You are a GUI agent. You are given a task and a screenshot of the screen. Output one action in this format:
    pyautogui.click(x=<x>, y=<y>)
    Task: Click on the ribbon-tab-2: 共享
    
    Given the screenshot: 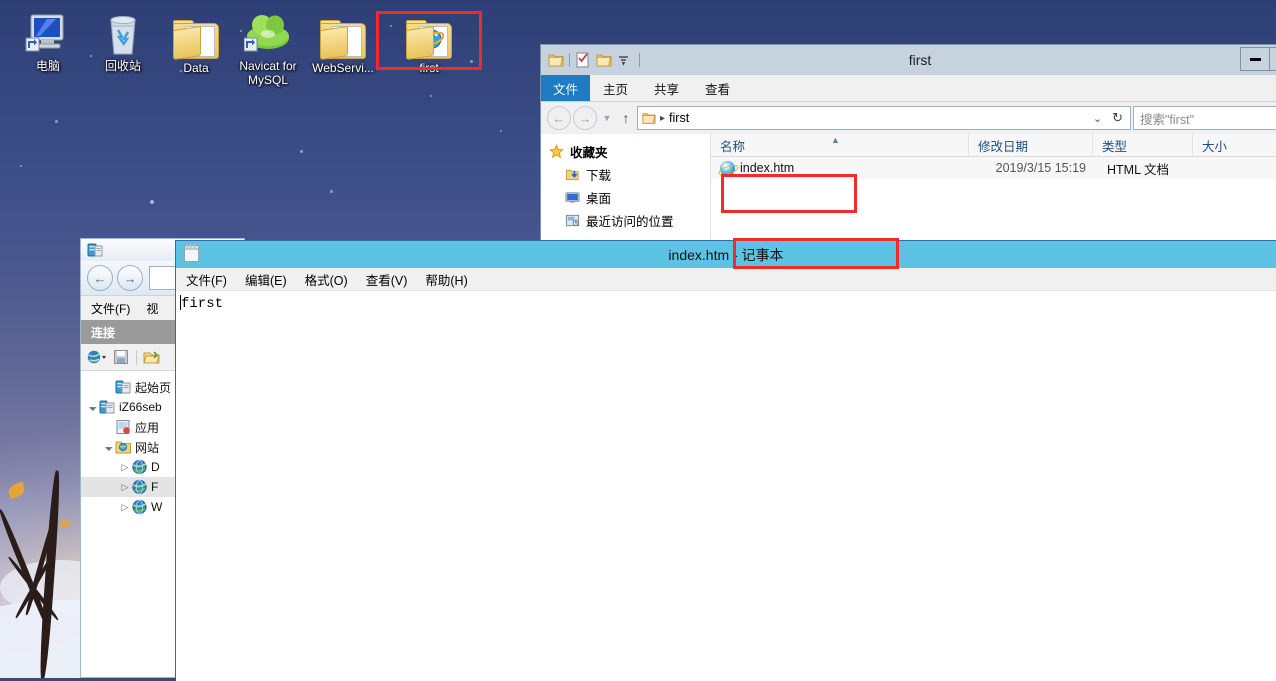 What is the action you would take?
    pyautogui.click(x=666, y=88)
    